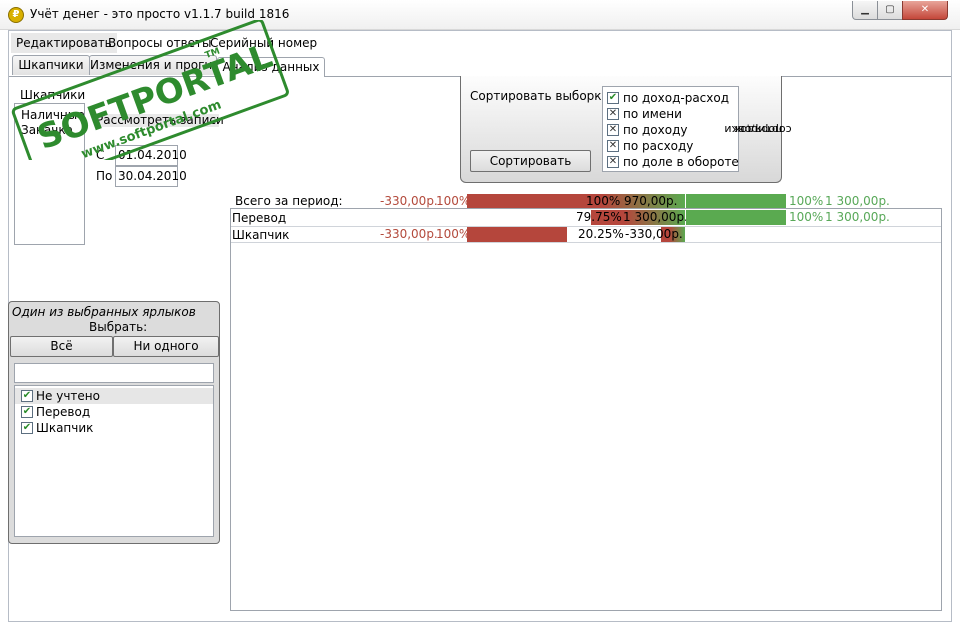 This screenshot has height=630, width=960. What do you see at coordinates (654, 234) in the screenshot?
I see `row-balance: -330,00р.` at bounding box center [654, 234].